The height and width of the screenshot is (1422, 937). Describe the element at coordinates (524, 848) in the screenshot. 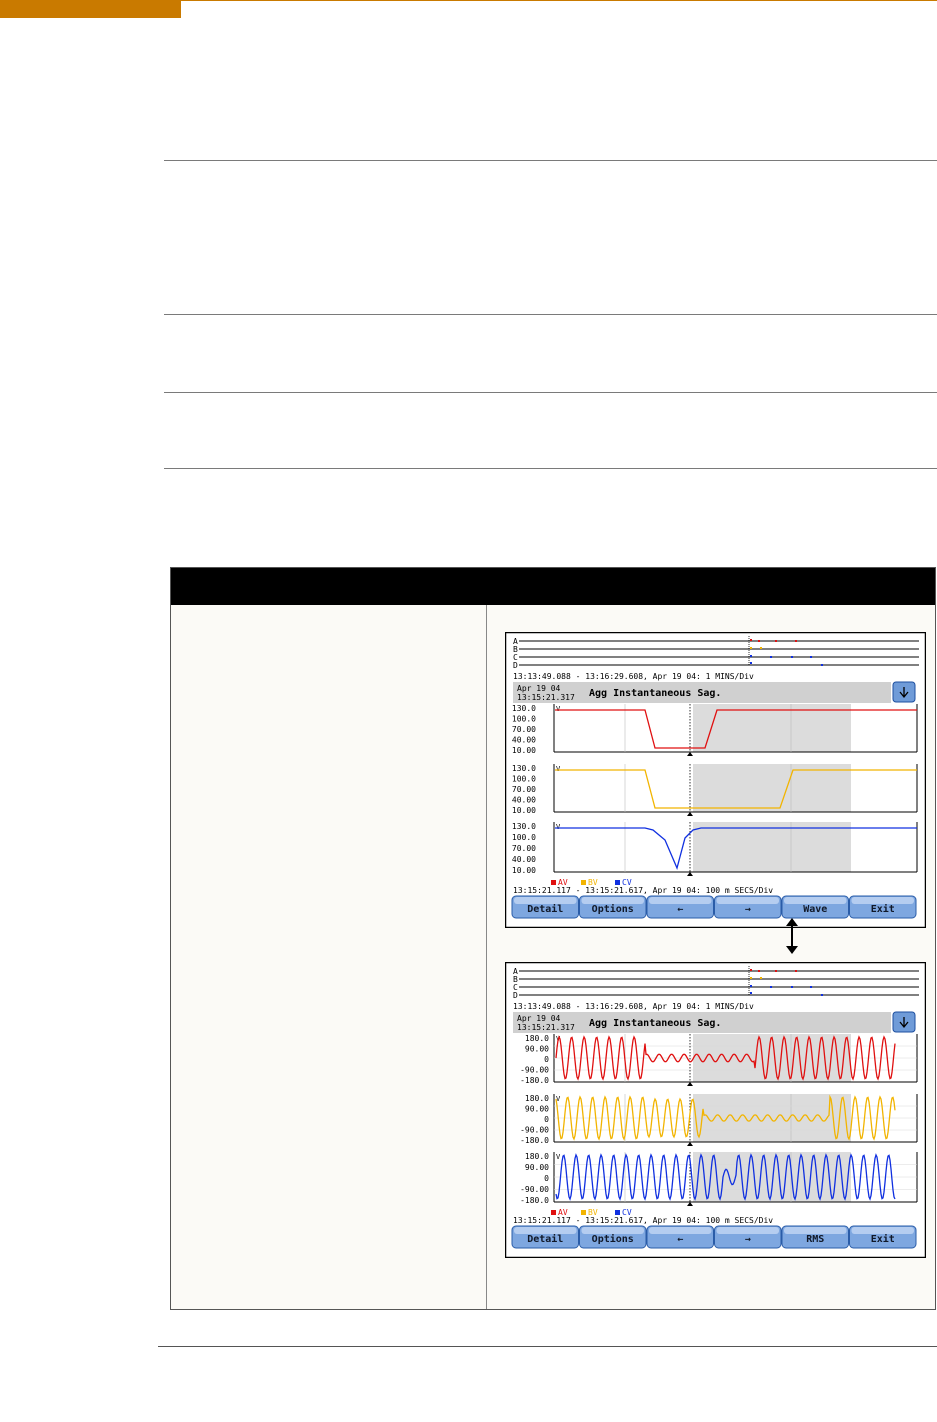

I see `y-tick-label: 70.00` at that location.